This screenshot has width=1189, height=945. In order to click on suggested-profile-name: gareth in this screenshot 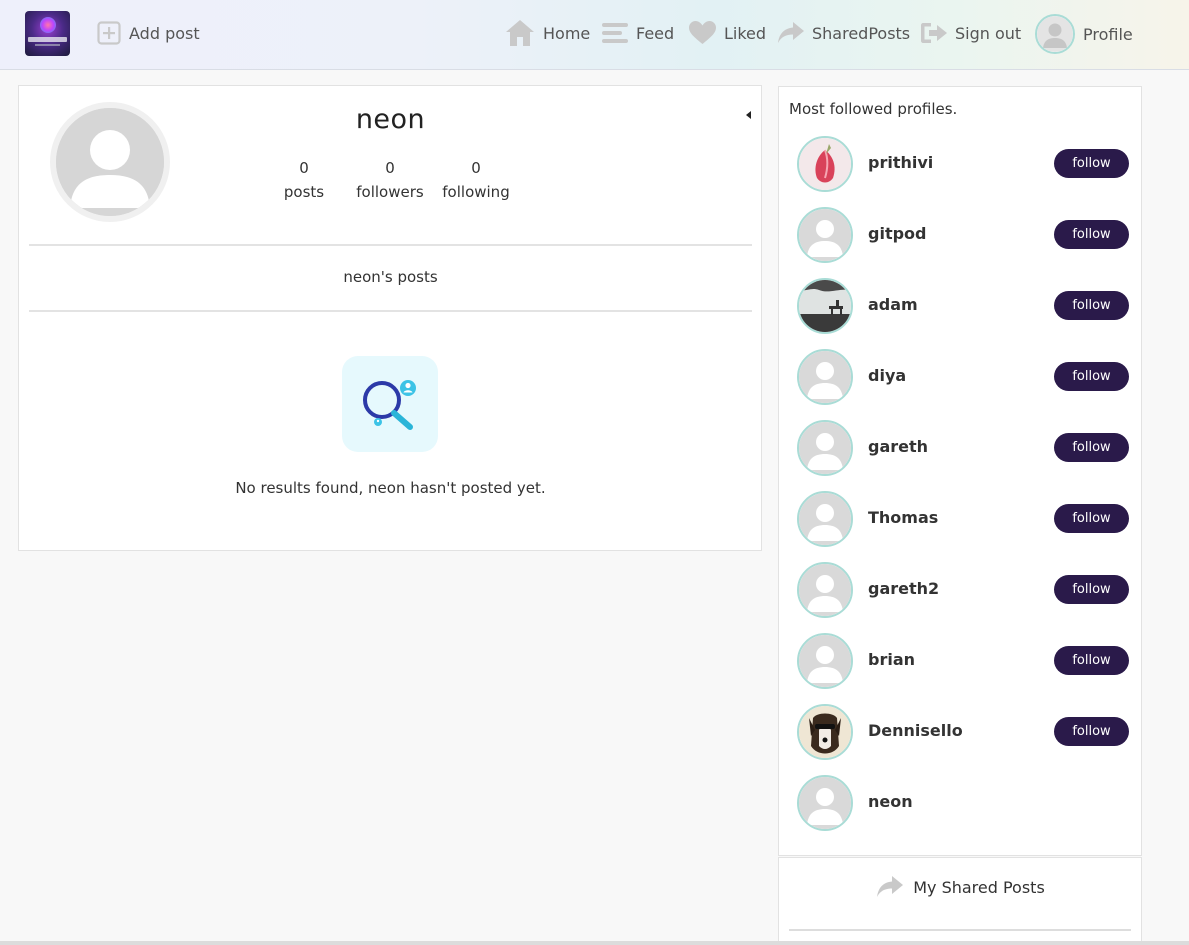, I will do `click(898, 446)`.